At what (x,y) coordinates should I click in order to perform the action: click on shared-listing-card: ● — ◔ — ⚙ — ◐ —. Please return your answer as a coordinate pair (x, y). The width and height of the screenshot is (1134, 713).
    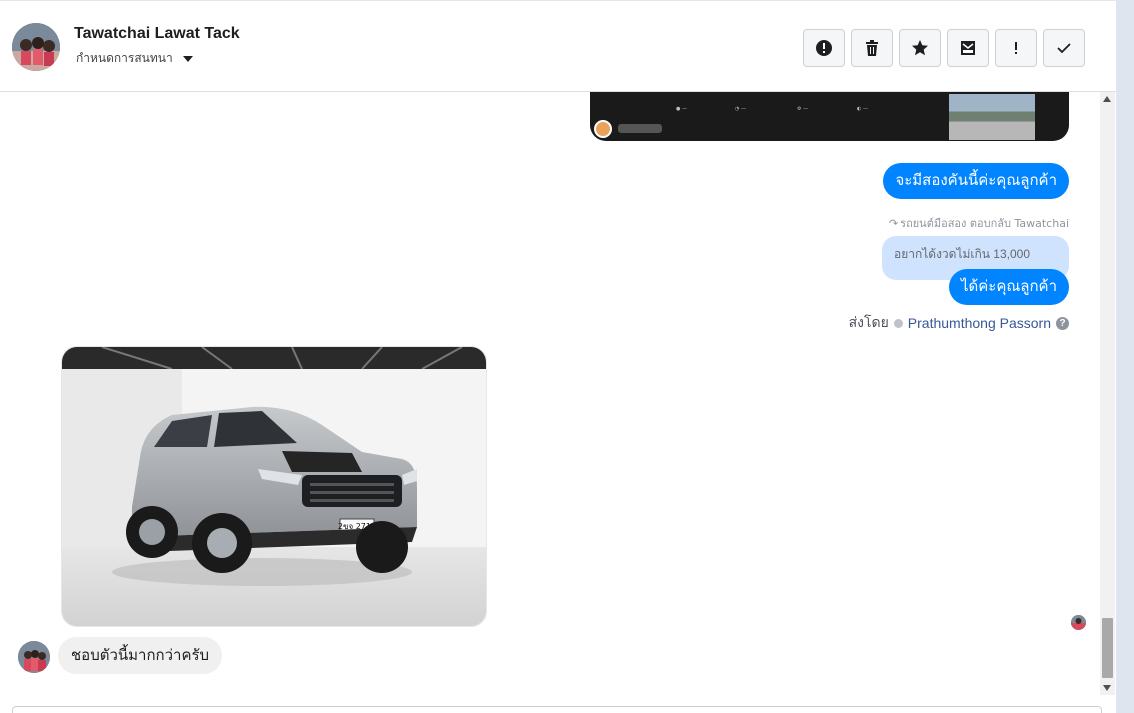
    Looking at the image, I should click on (829, 116).